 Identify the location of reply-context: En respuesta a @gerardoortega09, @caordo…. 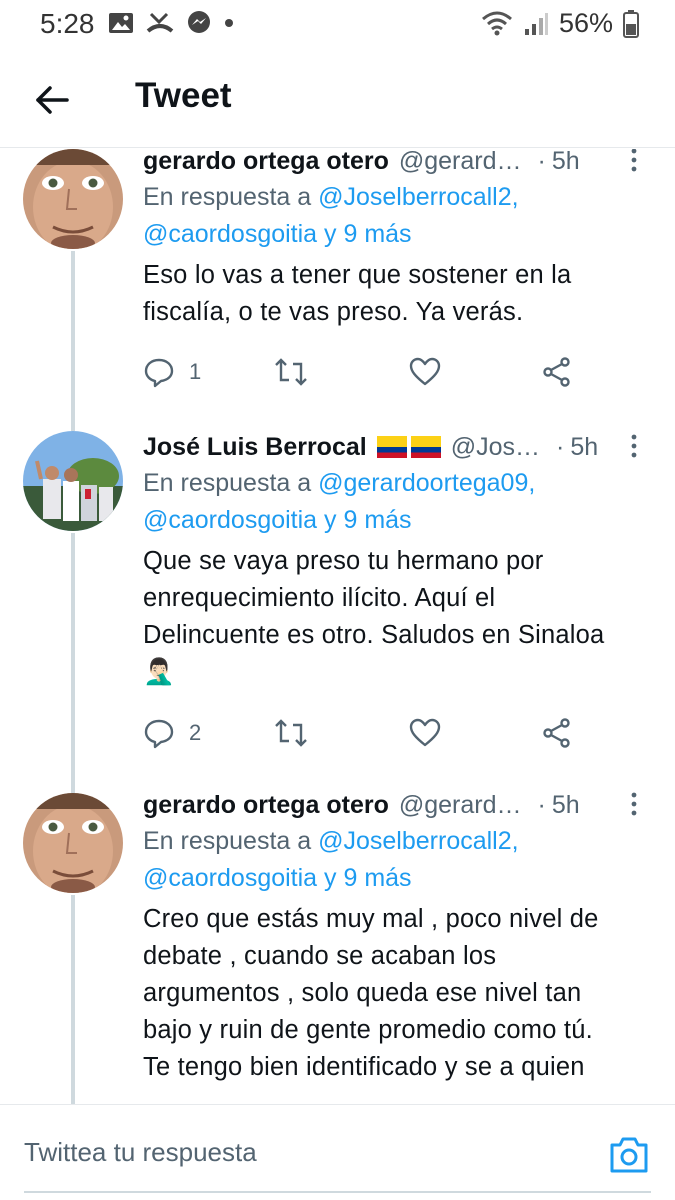
(396, 502).